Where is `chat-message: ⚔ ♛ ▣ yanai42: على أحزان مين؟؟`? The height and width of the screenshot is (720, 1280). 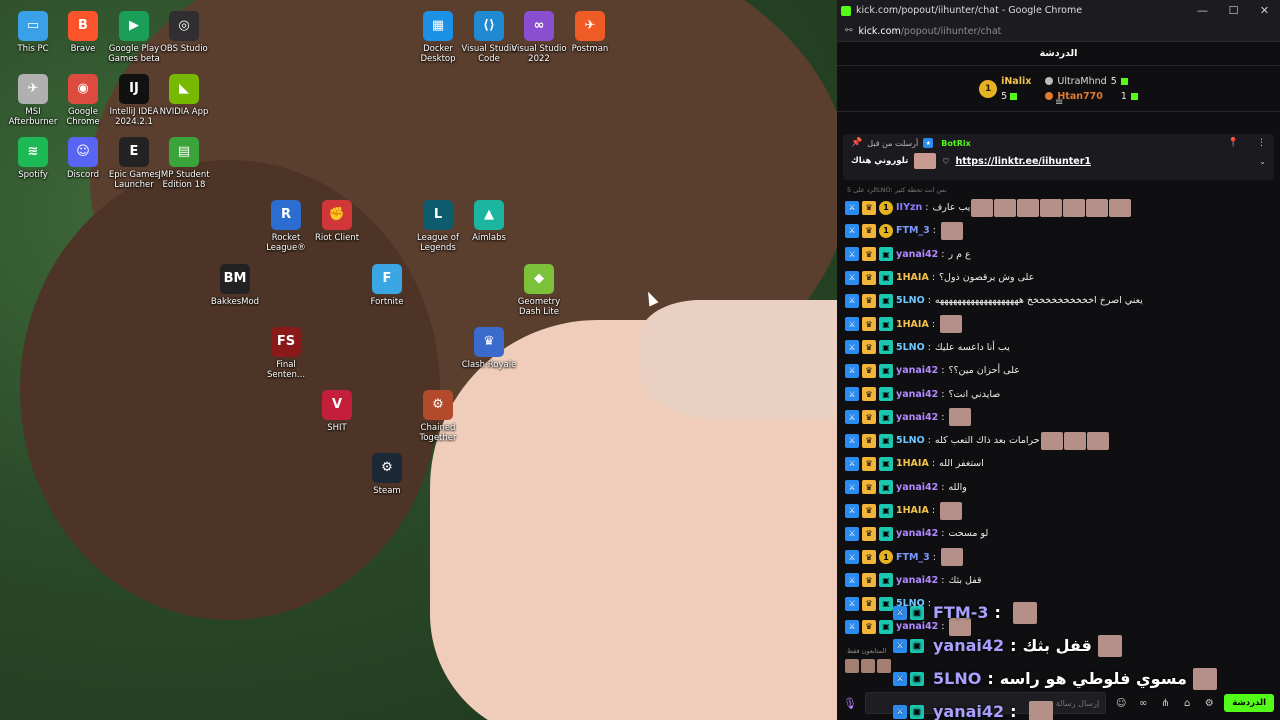
chat-message: ⚔ ♛ ▣ yanai42: على أحزان مين؟؟ is located at coordinates (1060, 370).